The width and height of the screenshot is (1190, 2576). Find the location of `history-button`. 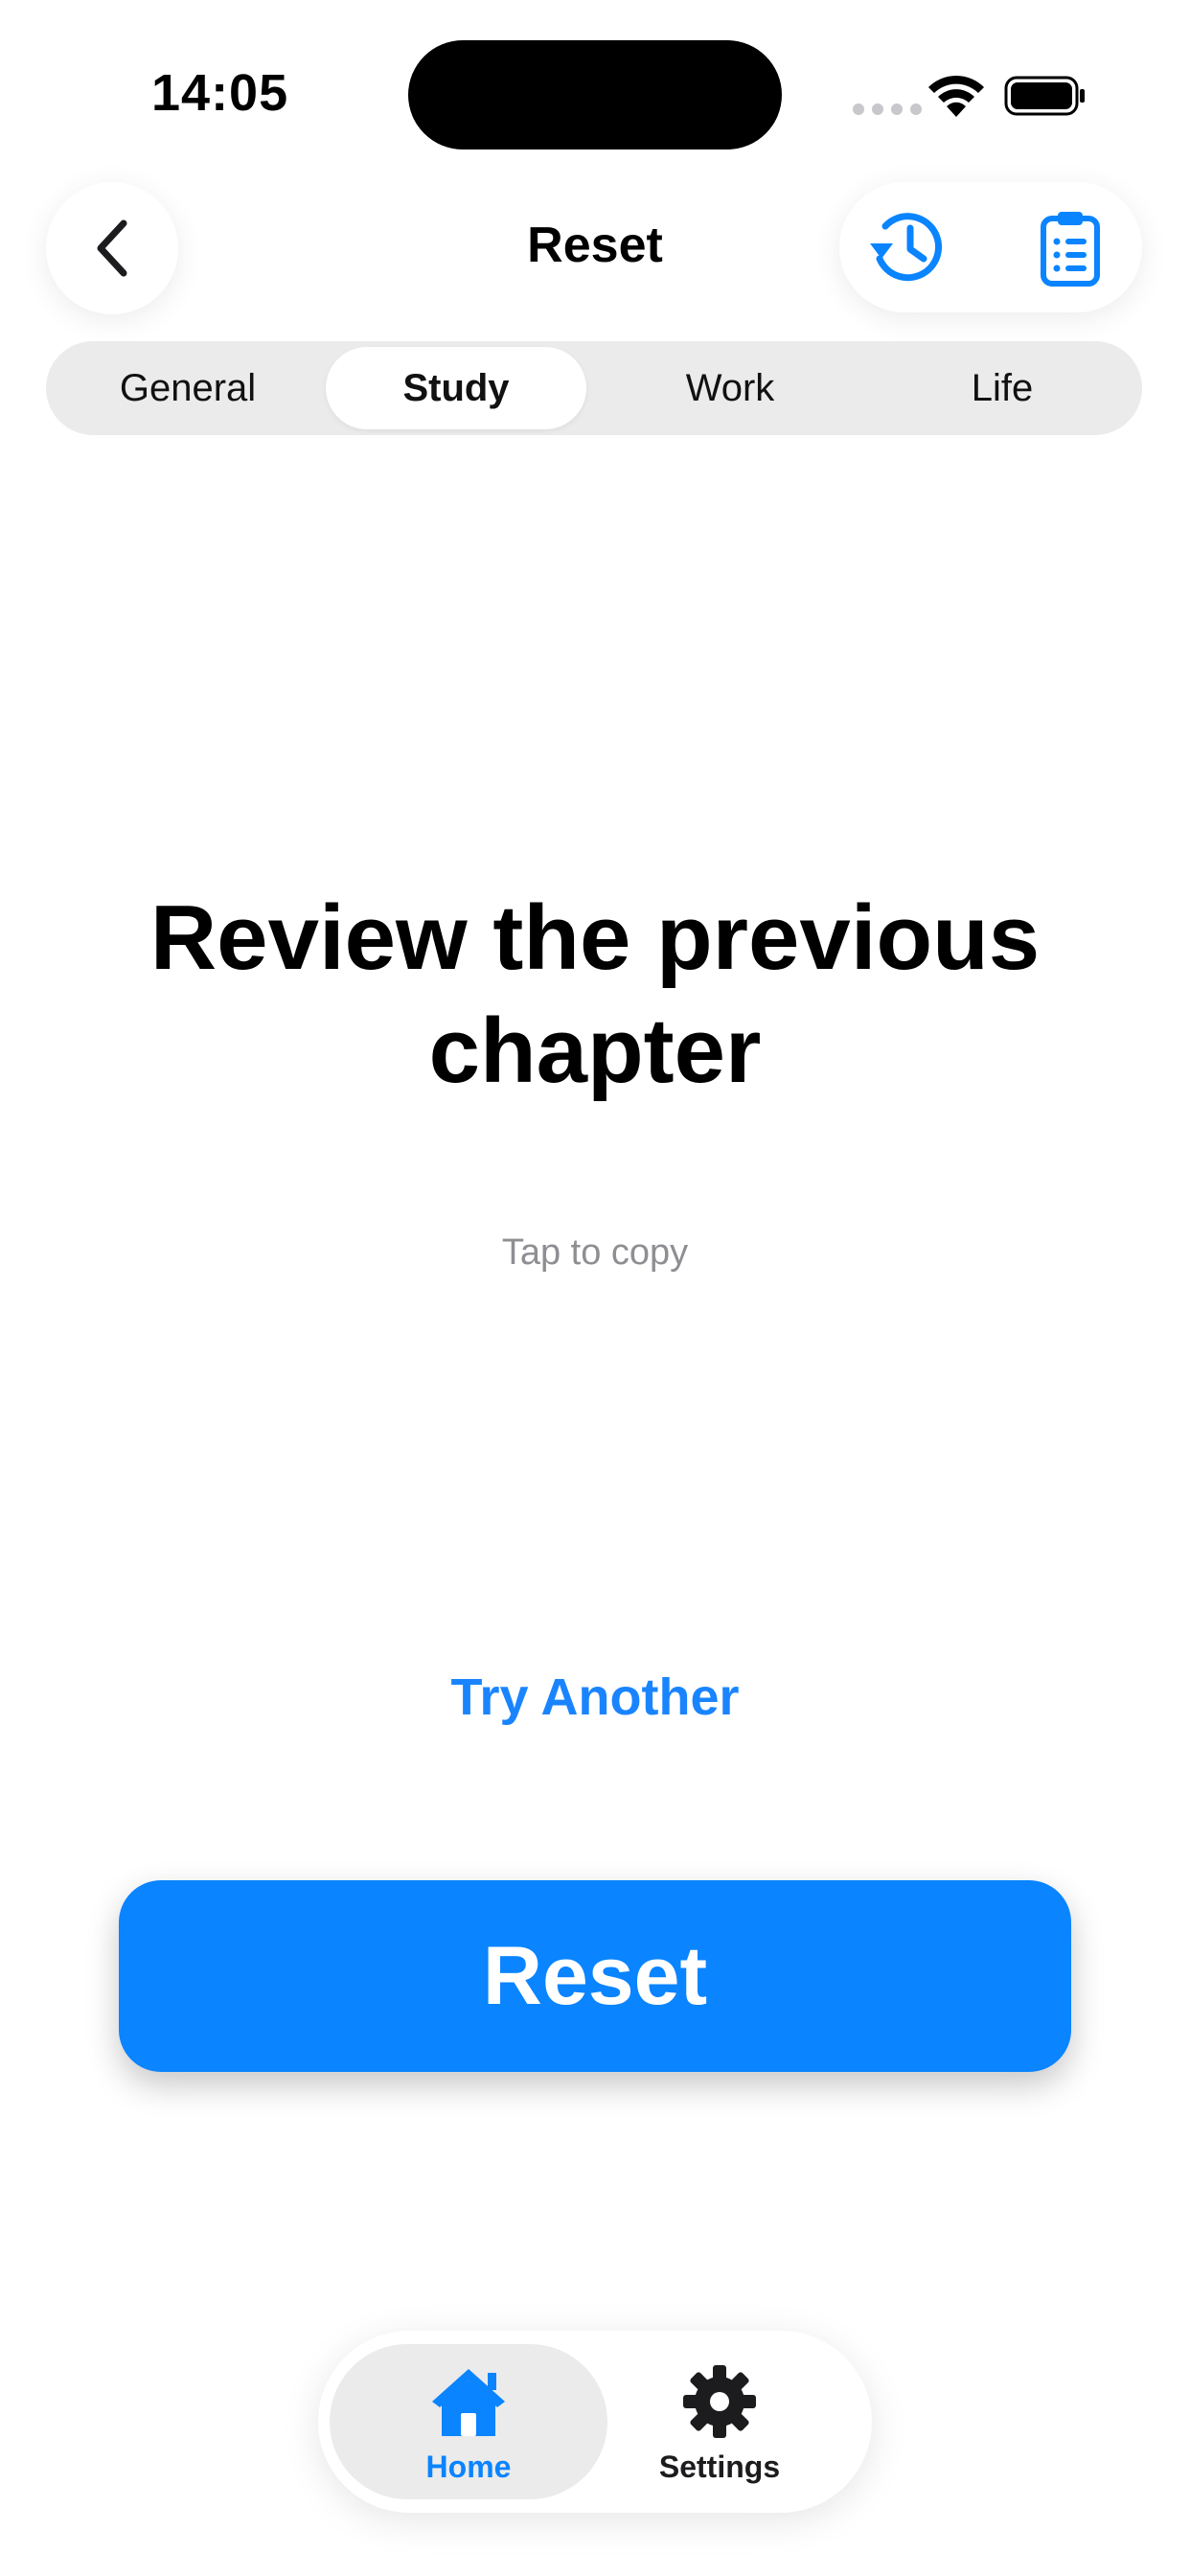

history-button is located at coordinates (906, 247).